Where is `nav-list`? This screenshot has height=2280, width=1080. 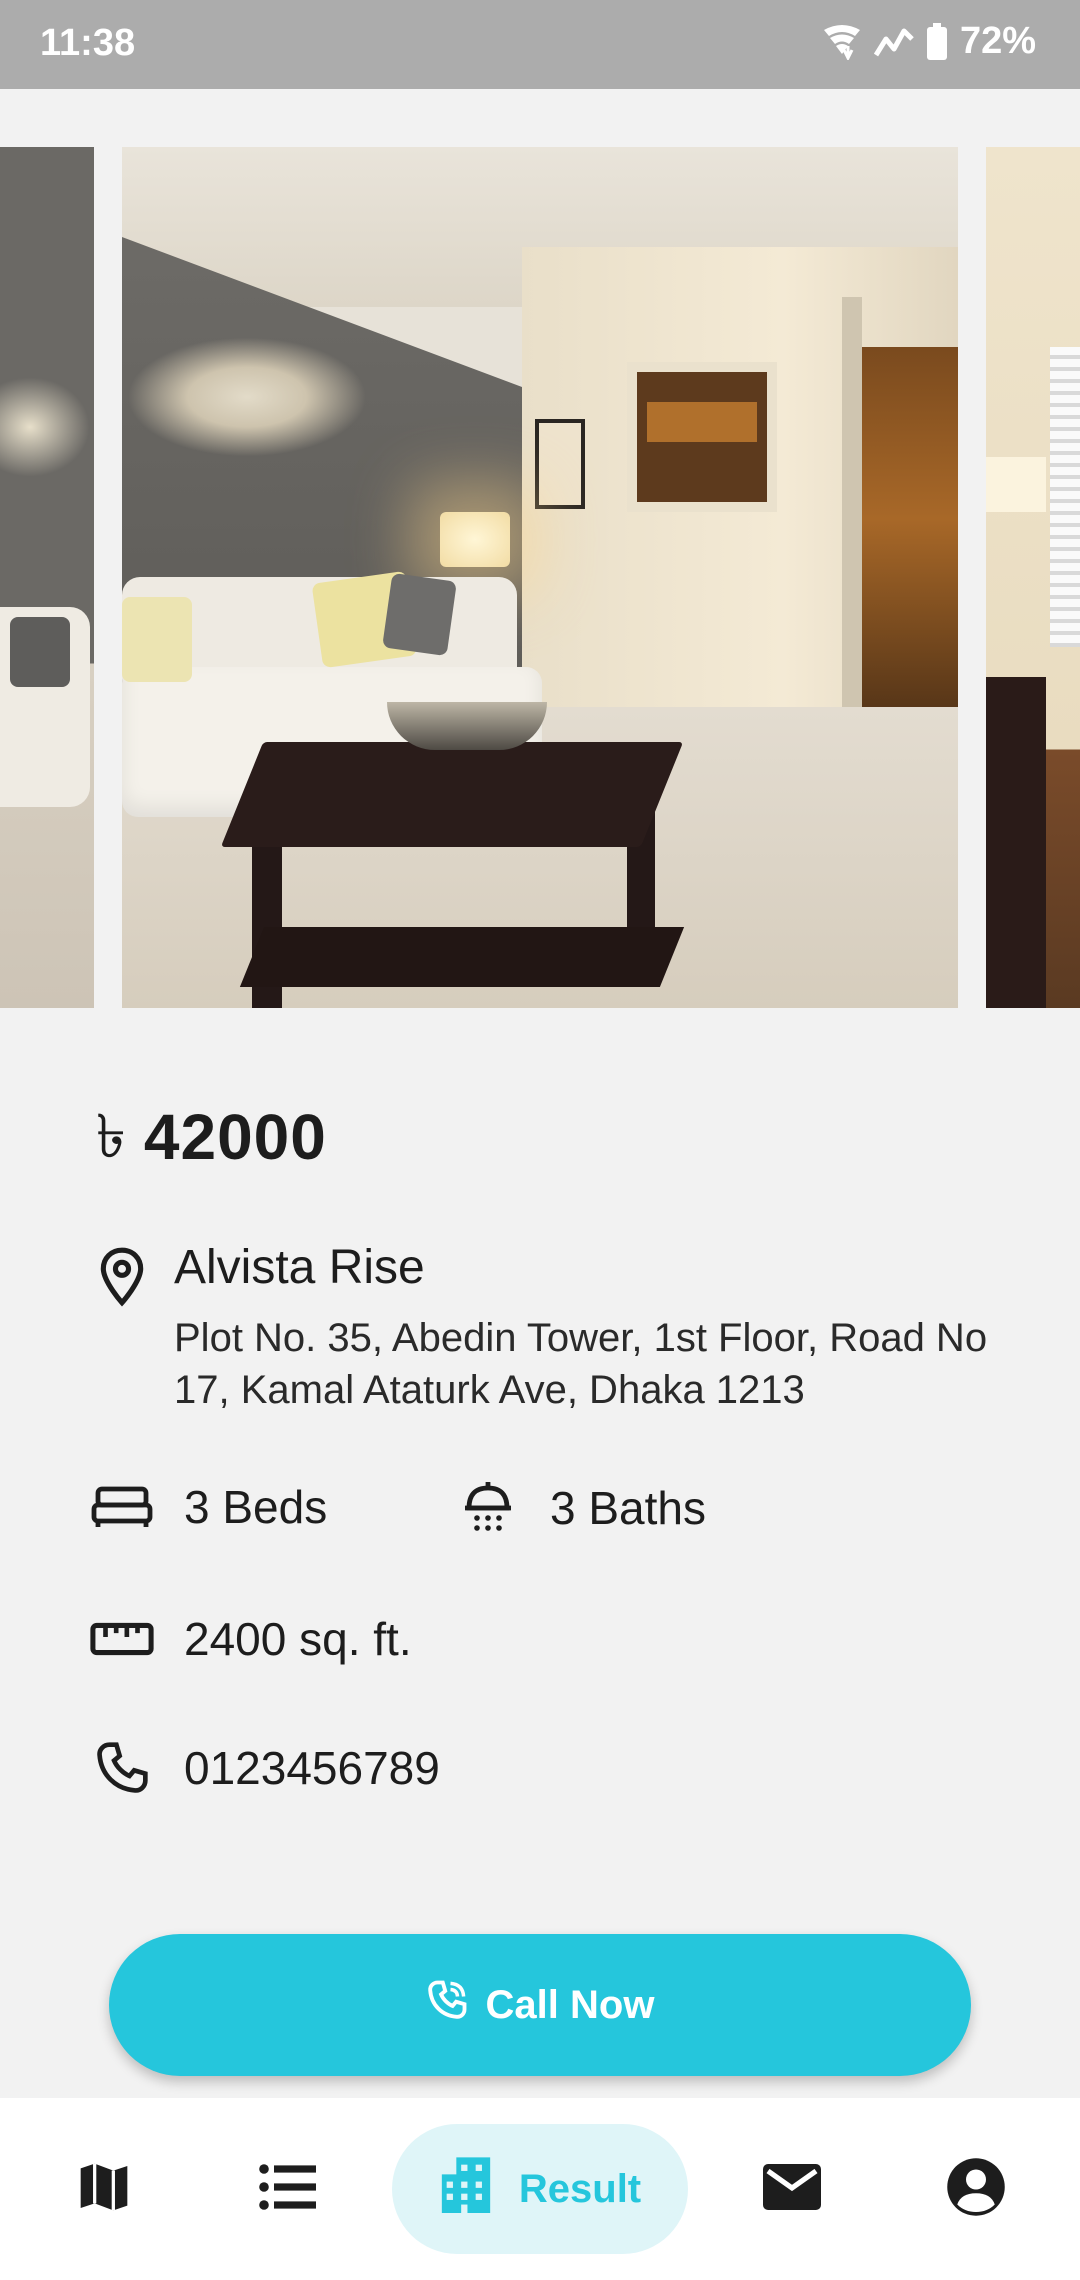 nav-list is located at coordinates (288, 2189).